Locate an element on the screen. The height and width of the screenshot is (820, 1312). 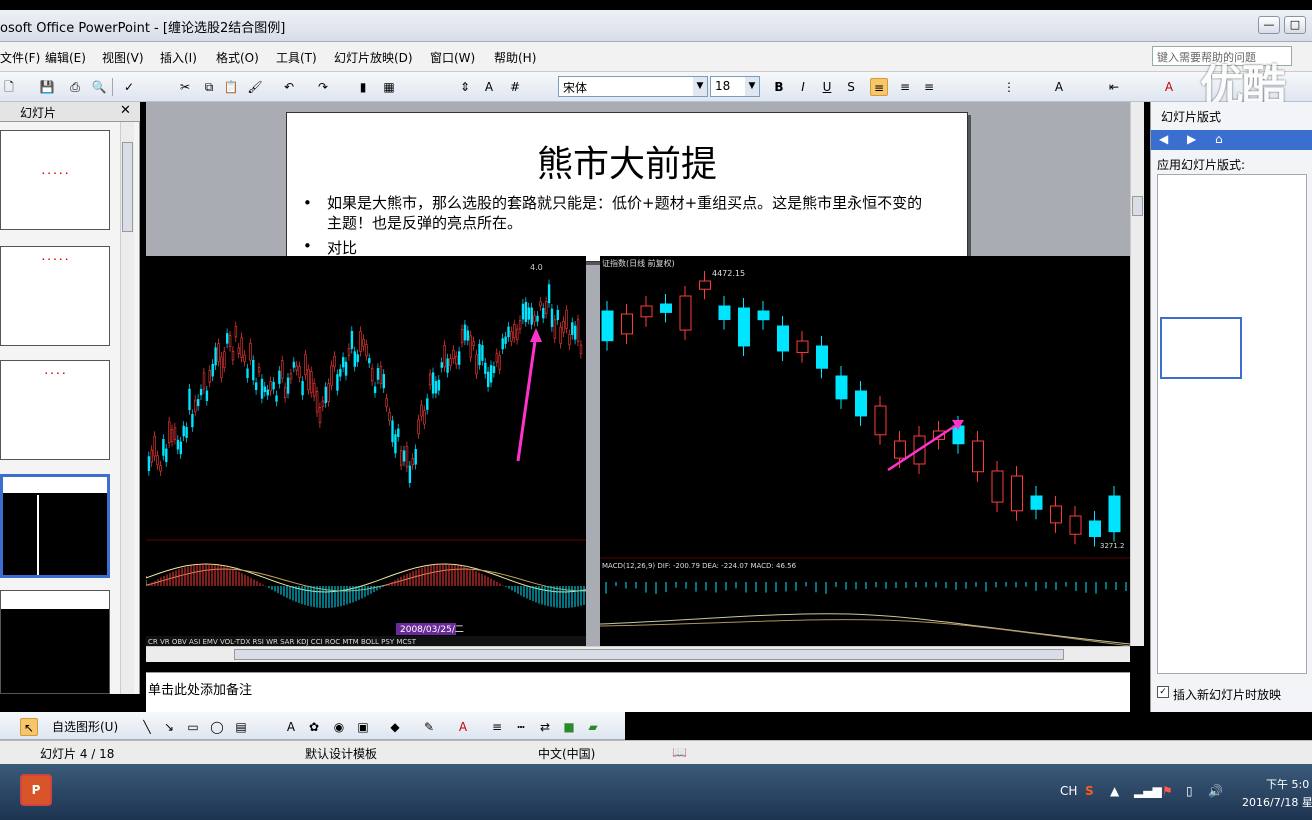
layout-blank is located at coordinates (1201, 348).